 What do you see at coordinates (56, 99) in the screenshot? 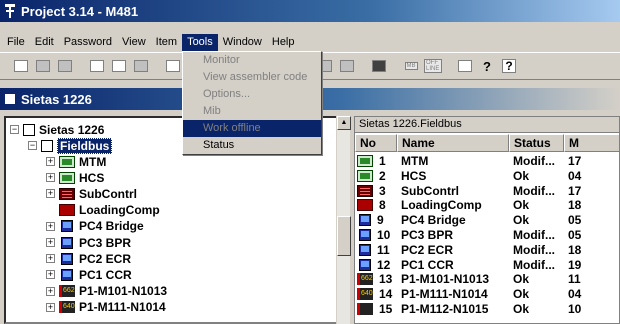
I see `project-title: Sietas 1226` at bounding box center [56, 99].